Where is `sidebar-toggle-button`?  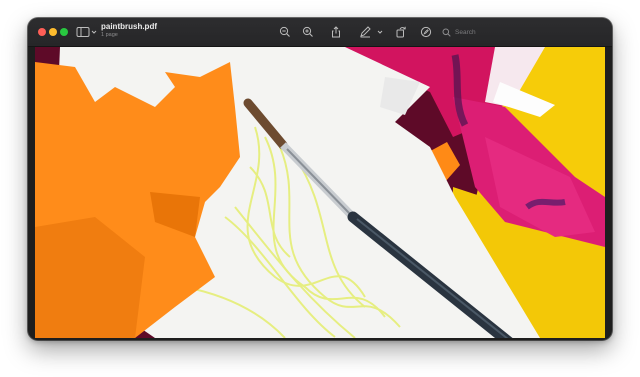
sidebar-toggle-button is located at coordinates (87, 32).